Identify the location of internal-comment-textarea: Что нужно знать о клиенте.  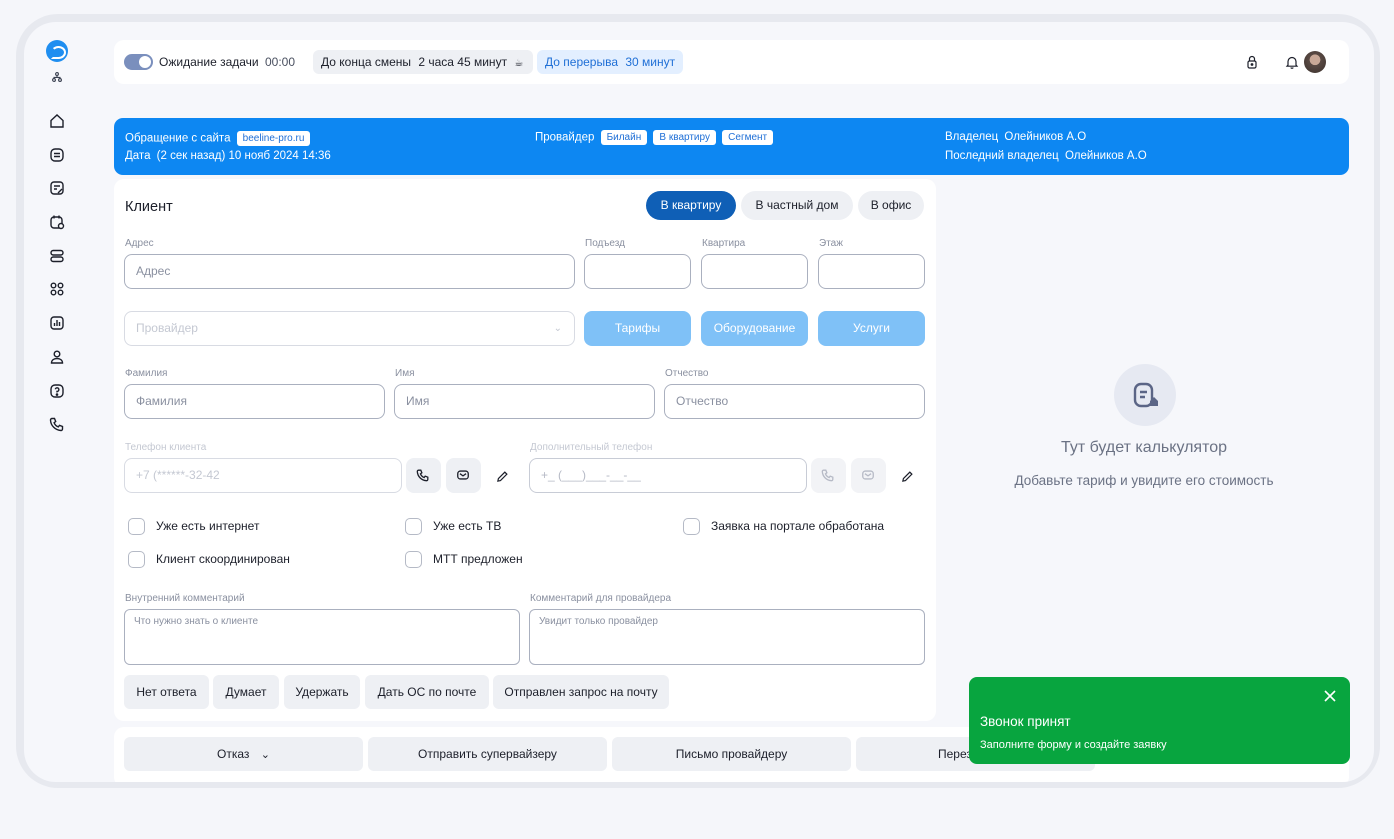
(322, 637).